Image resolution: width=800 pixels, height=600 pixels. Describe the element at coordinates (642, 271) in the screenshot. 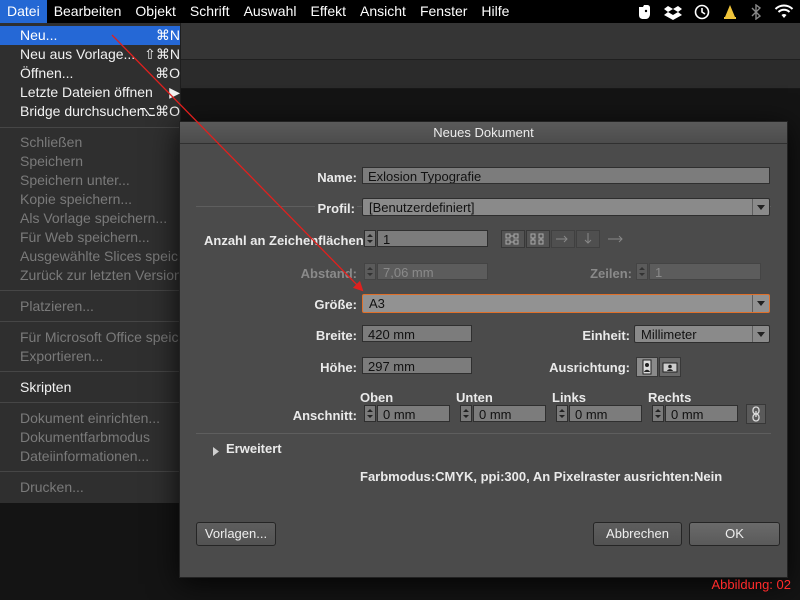

I see `zeilen-stepper` at that location.